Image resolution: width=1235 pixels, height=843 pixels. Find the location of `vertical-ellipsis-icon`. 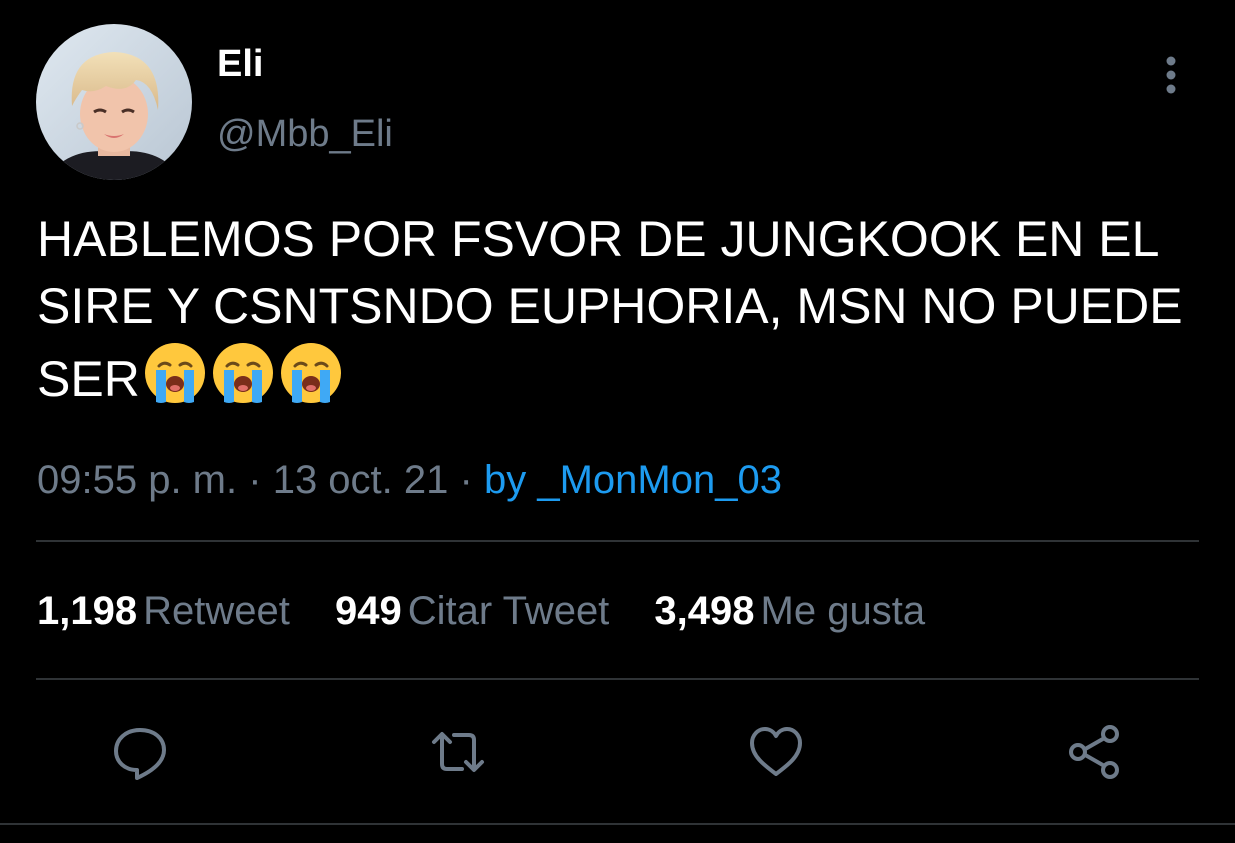

vertical-ellipsis-icon is located at coordinates (1171, 75).